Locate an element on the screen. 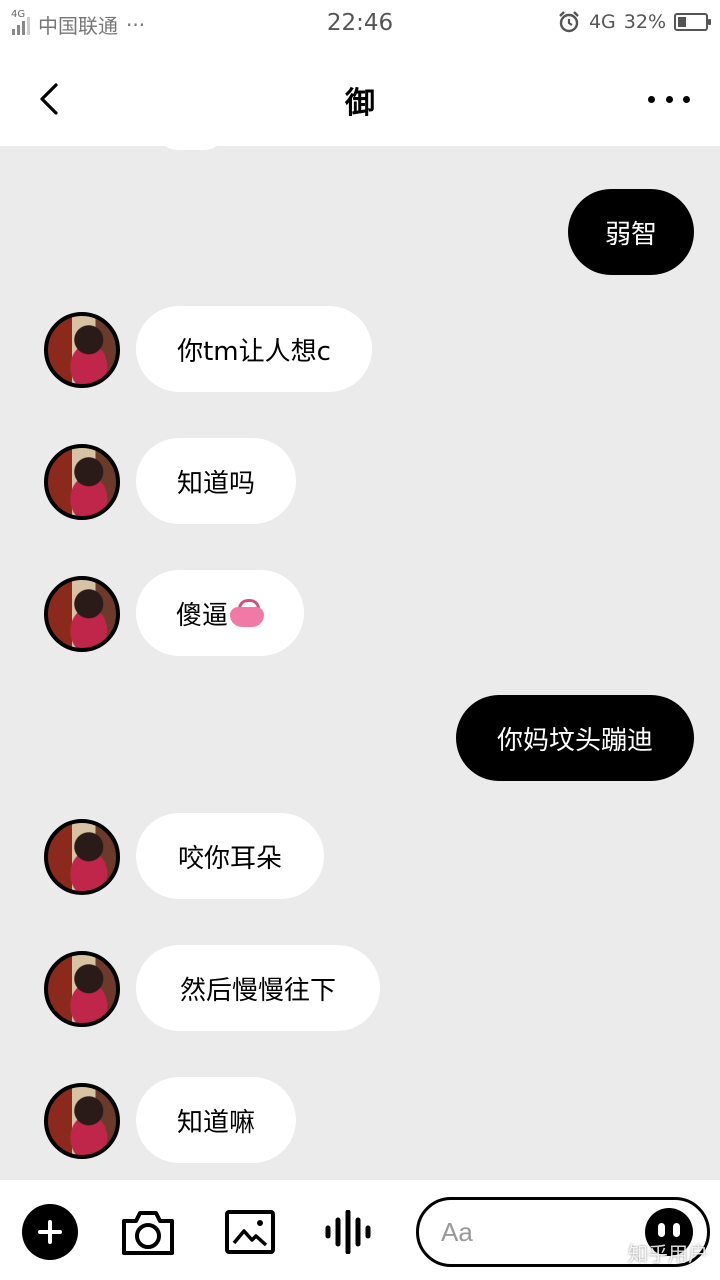 This screenshot has width=720, height=1280. battery-percent: 32% is located at coordinates (644, 22).